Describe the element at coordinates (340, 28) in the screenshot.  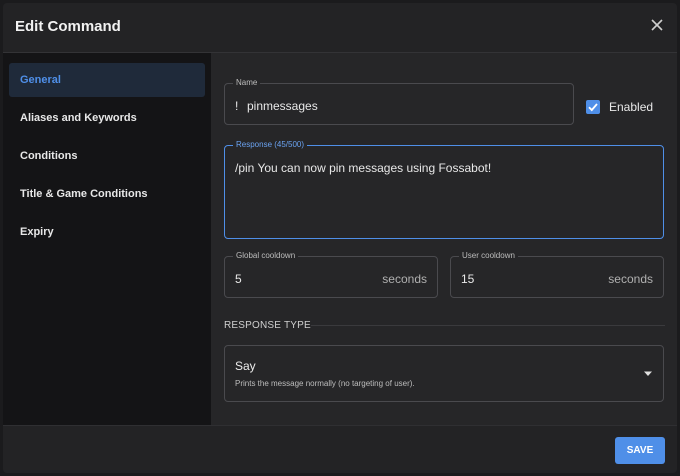
I see `dialog-header: Edit Command` at that location.